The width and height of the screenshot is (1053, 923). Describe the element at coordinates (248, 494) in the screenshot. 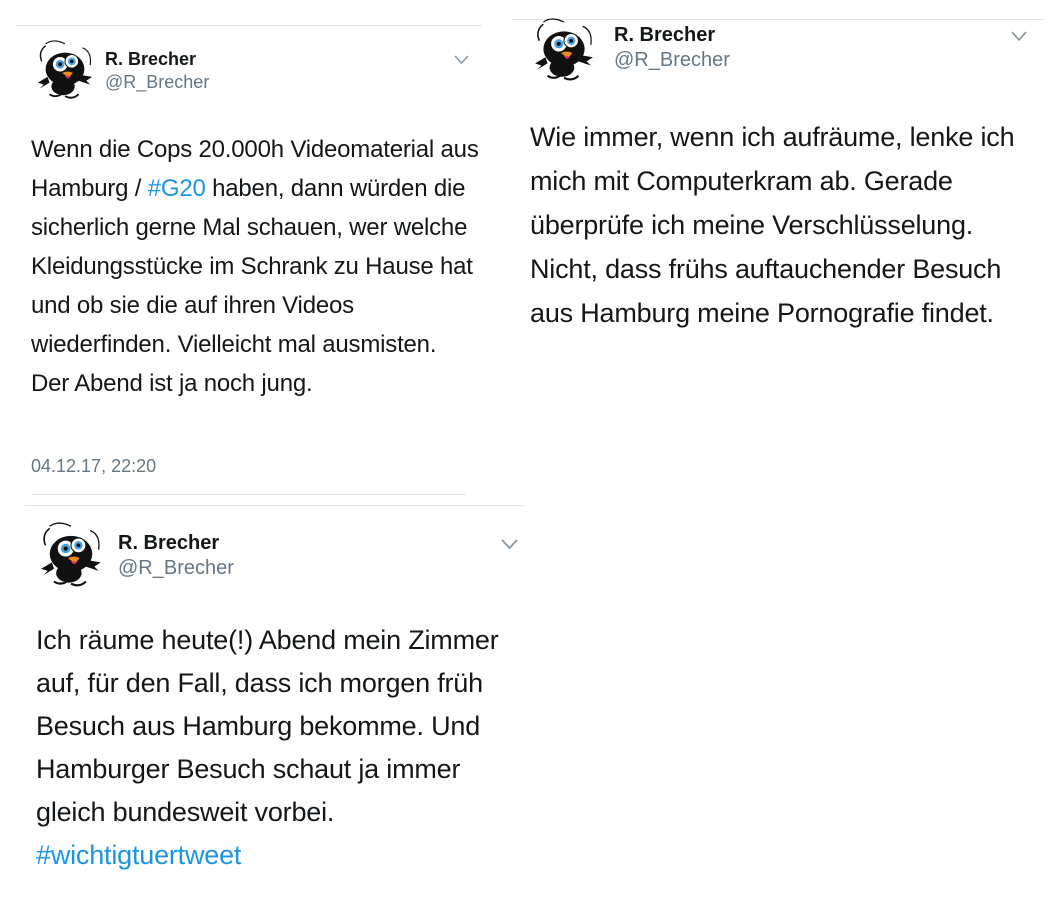

I see `tweet-bottom-divider` at that location.